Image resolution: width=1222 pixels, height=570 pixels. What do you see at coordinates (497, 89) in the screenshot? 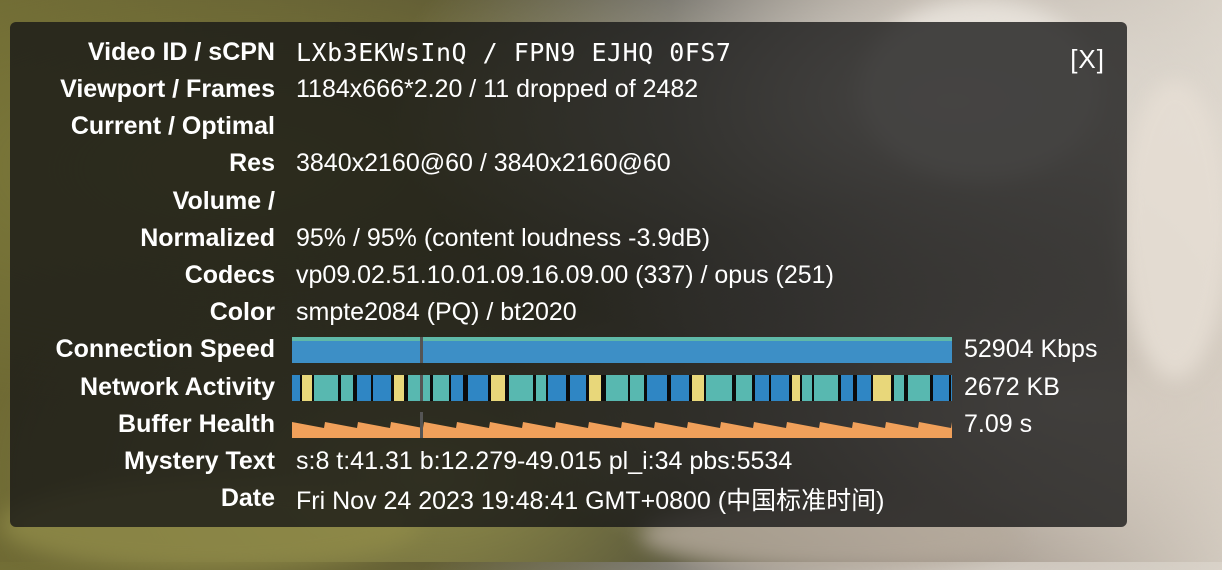
I see `viewport-value: 1184x666*2.20 / 11 dropped of 2482` at bounding box center [497, 89].